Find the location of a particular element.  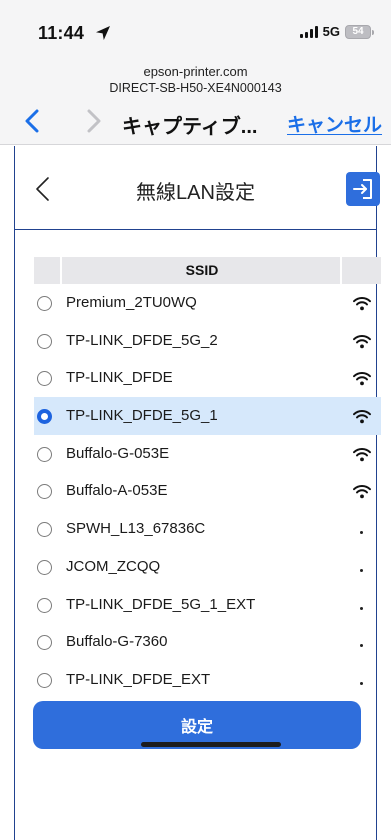

exit-icon is located at coordinates (362, 189).